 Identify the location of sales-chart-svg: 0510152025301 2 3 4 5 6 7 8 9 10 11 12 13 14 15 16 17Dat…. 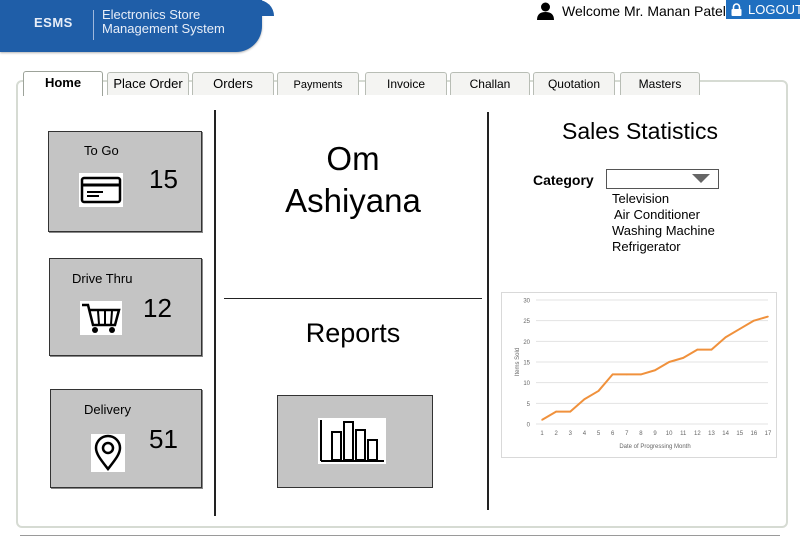
(643, 375).